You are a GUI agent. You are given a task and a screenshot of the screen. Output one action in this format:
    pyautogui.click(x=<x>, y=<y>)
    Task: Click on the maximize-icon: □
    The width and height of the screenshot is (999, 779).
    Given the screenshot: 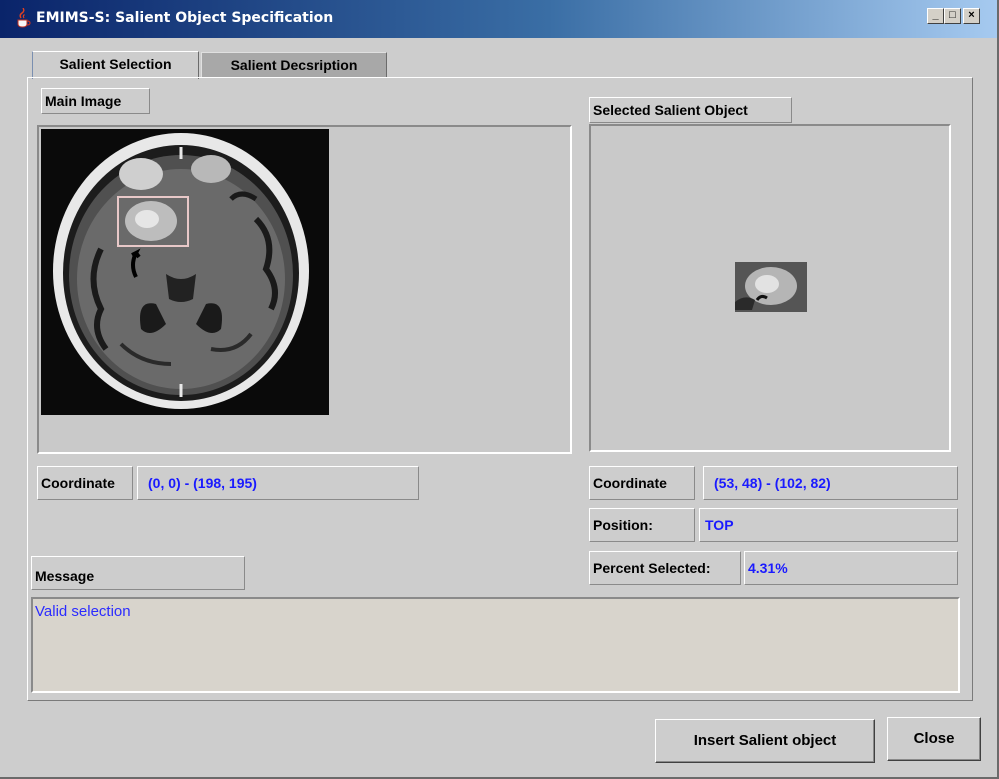 What is the action you would take?
    pyautogui.click(x=952, y=15)
    